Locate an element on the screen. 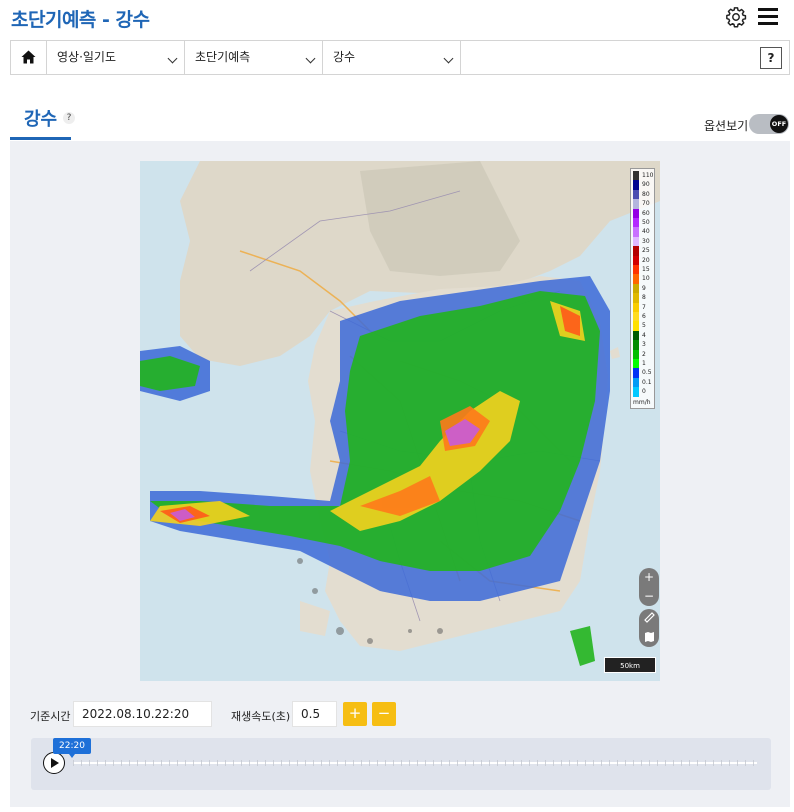  legend-row: 7 is located at coordinates (644, 307).